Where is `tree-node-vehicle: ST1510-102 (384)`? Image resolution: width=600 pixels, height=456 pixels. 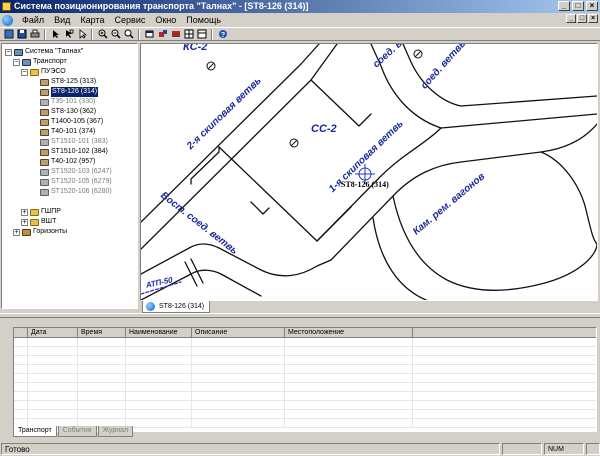 tree-node-vehicle: ST1510-102 (384) is located at coordinates (74, 152).